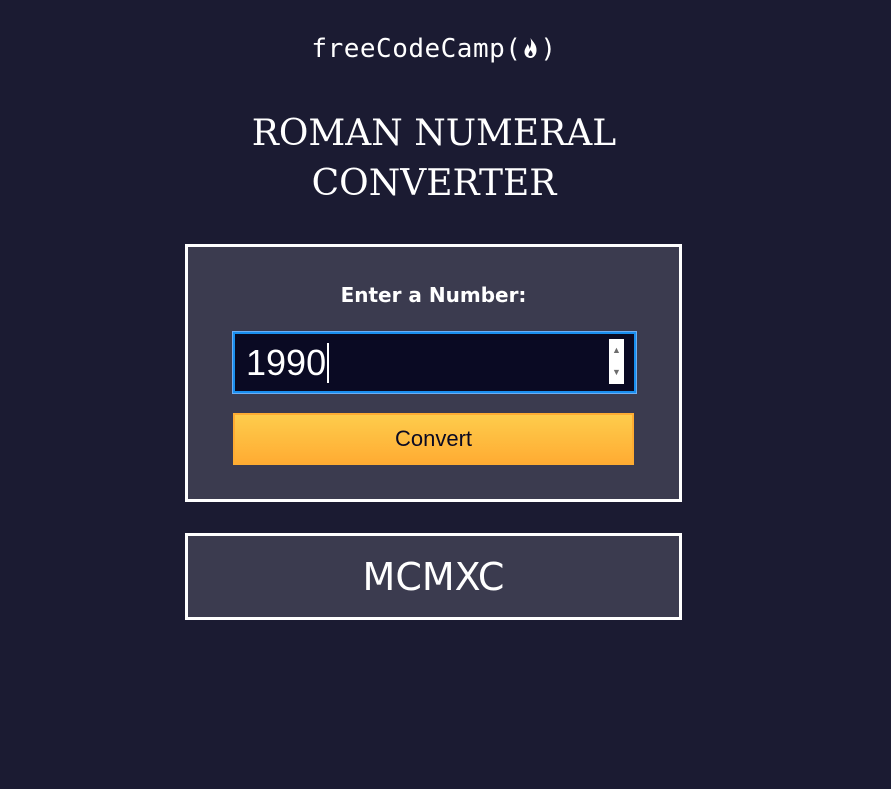 Image resolution: width=891 pixels, height=789 pixels. Describe the element at coordinates (416, 49) in the screenshot. I see `logo-text: freeCodeCamp(` at that location.